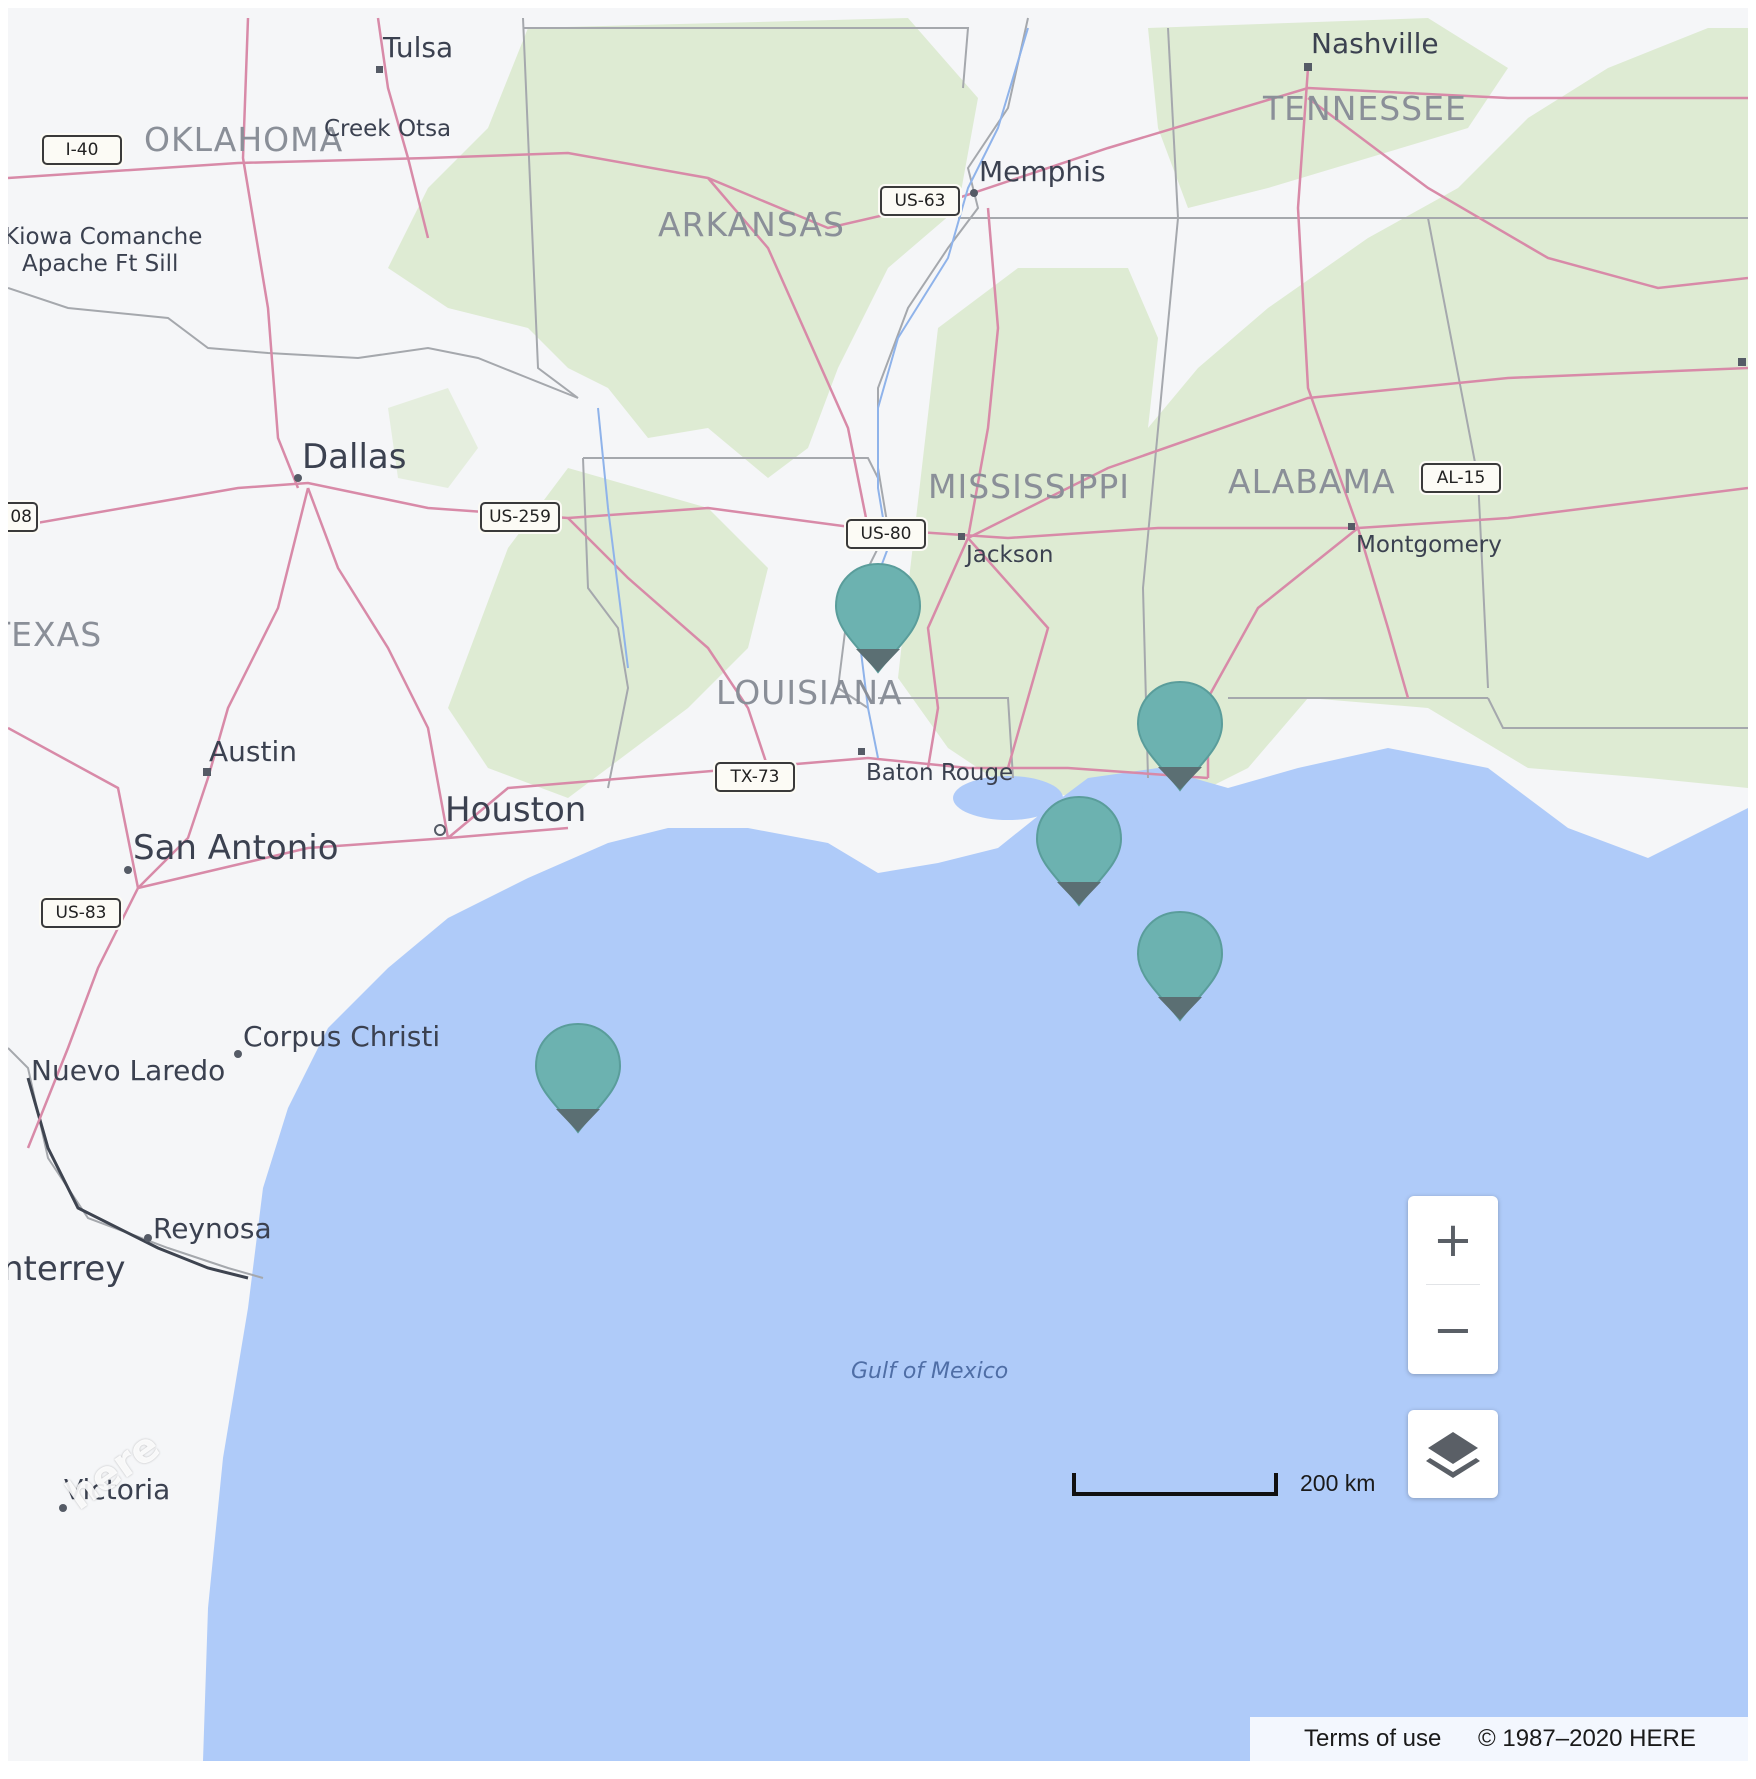  I want to click on city-label-monterrey: nterrey, so click(67, 1269).